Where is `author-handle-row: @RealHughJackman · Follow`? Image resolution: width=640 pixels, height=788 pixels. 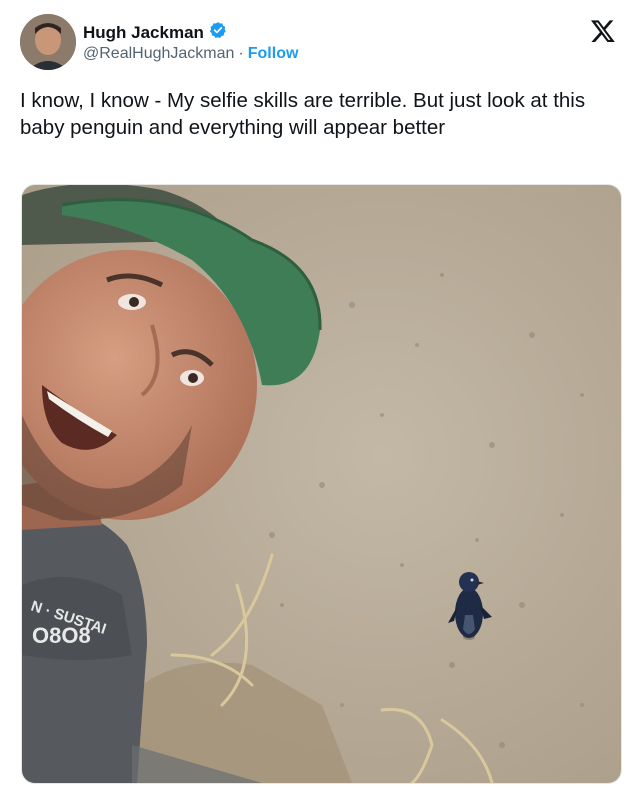
author-handle-row: @RealHughJackman · Follow is located at coordinates (190, 54).